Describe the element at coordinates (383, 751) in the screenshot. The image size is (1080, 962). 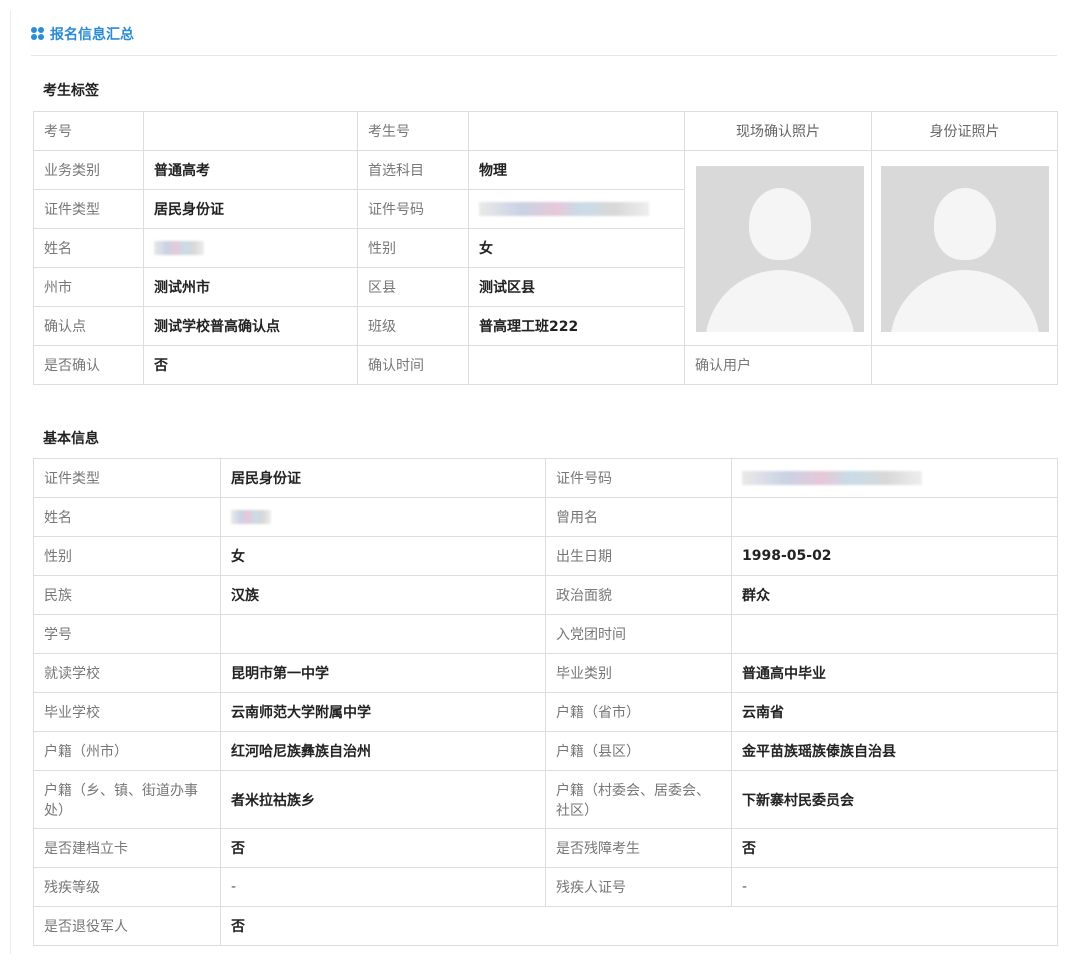
I see `field-value: 红河哈尼族彝族自治州` at that location.